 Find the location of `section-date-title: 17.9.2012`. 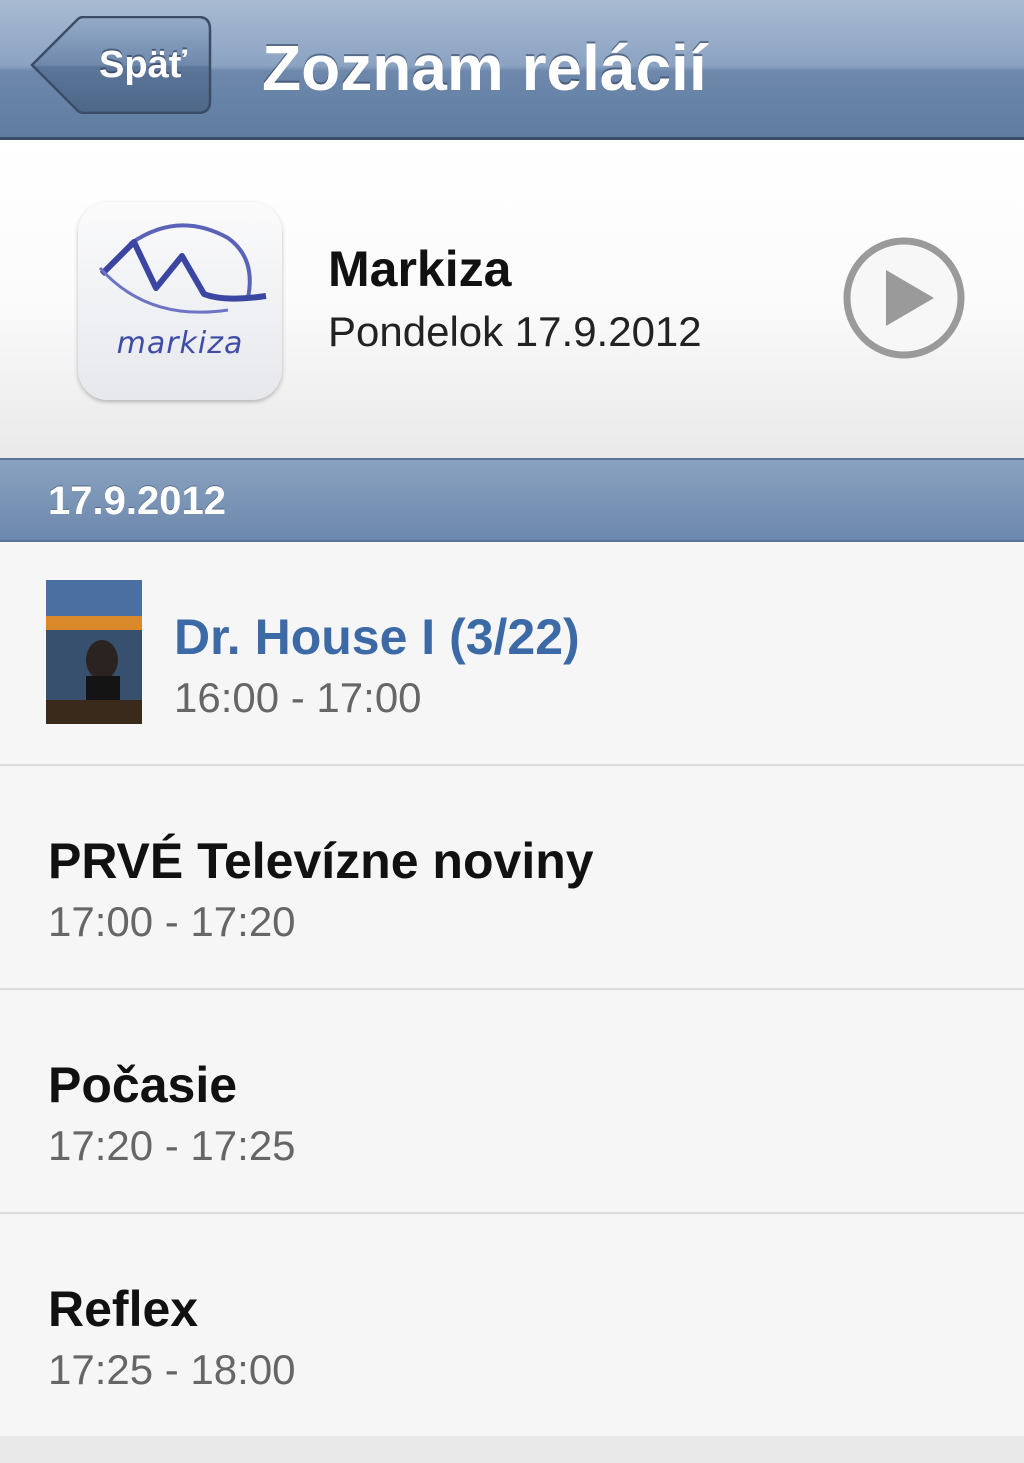

section-date-title: 17.9.2012 is located at coordinates (137, 501).